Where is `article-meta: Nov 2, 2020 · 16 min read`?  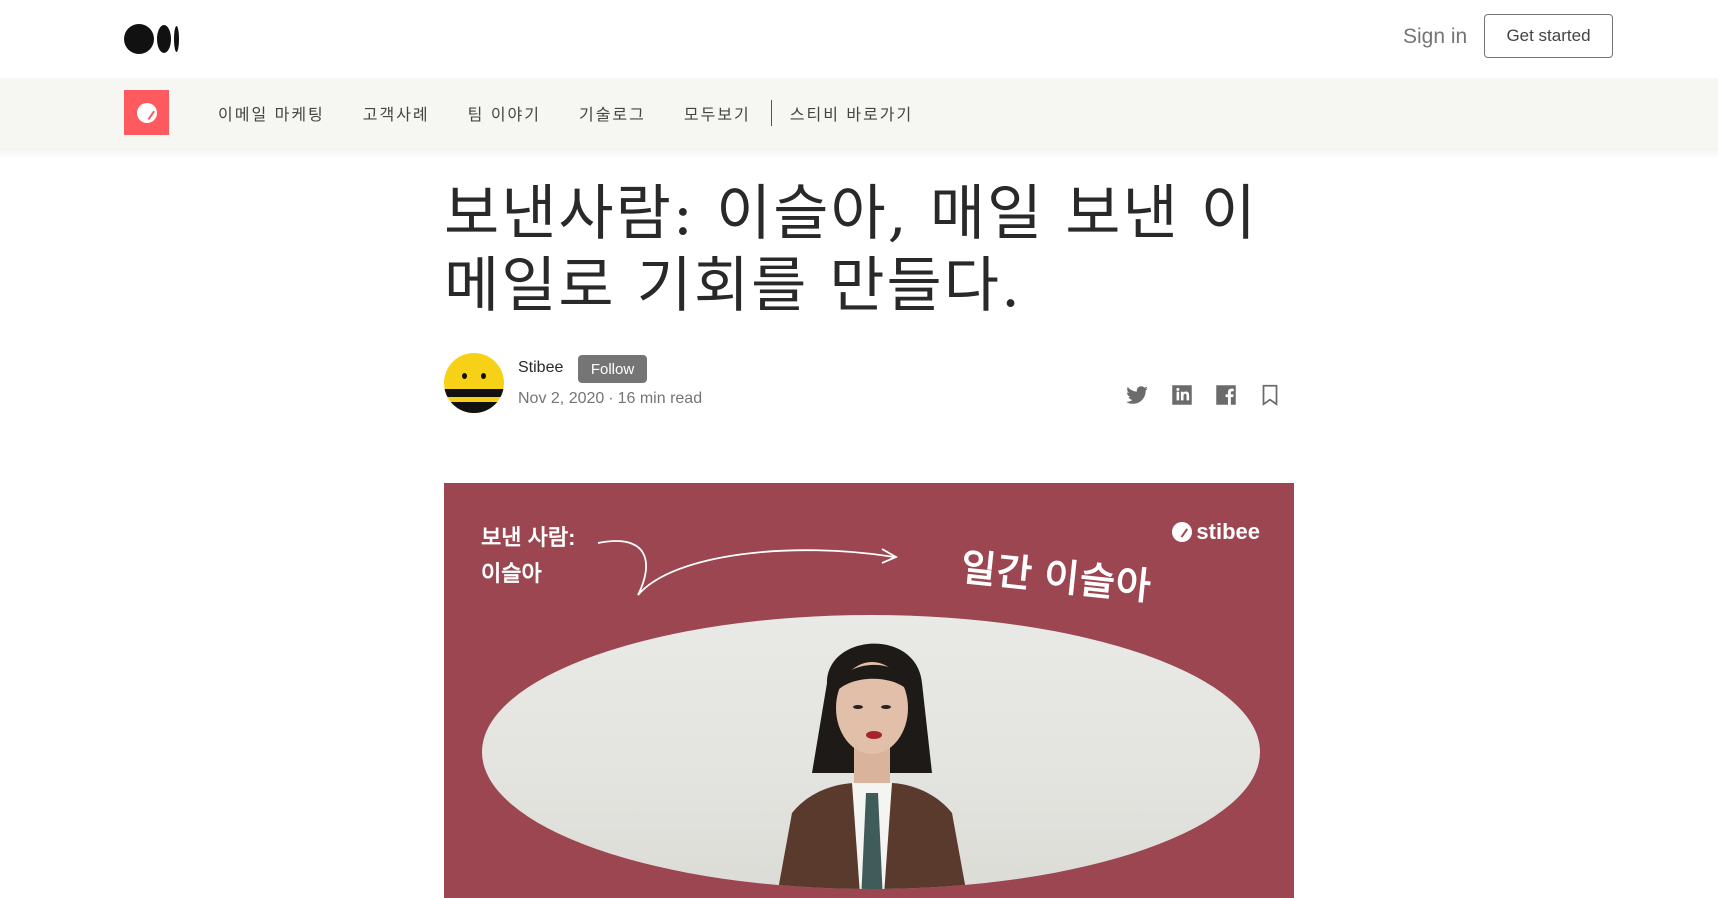 article-meta: Nov 2, 2020 · 16 min read is located at coordinates (610, 399).